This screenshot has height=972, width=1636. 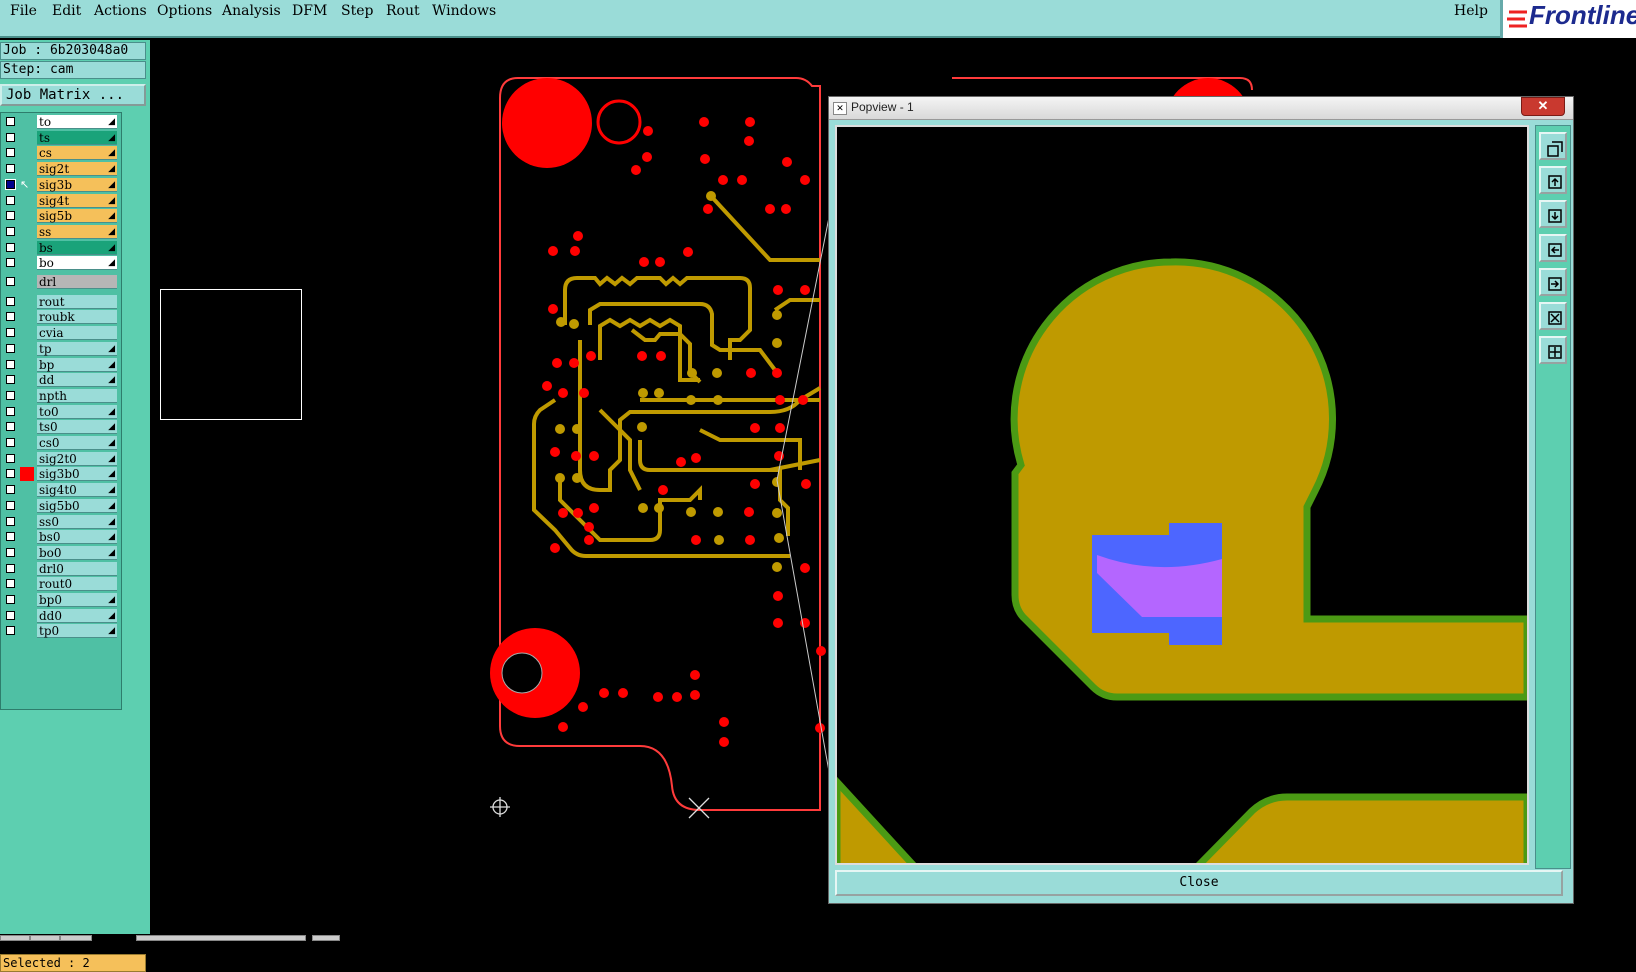 What do you see at coordinates (61, 412) in the screenshot?
I see `layer-row-to0: to0 ◢` at bounding box center [61, 412].